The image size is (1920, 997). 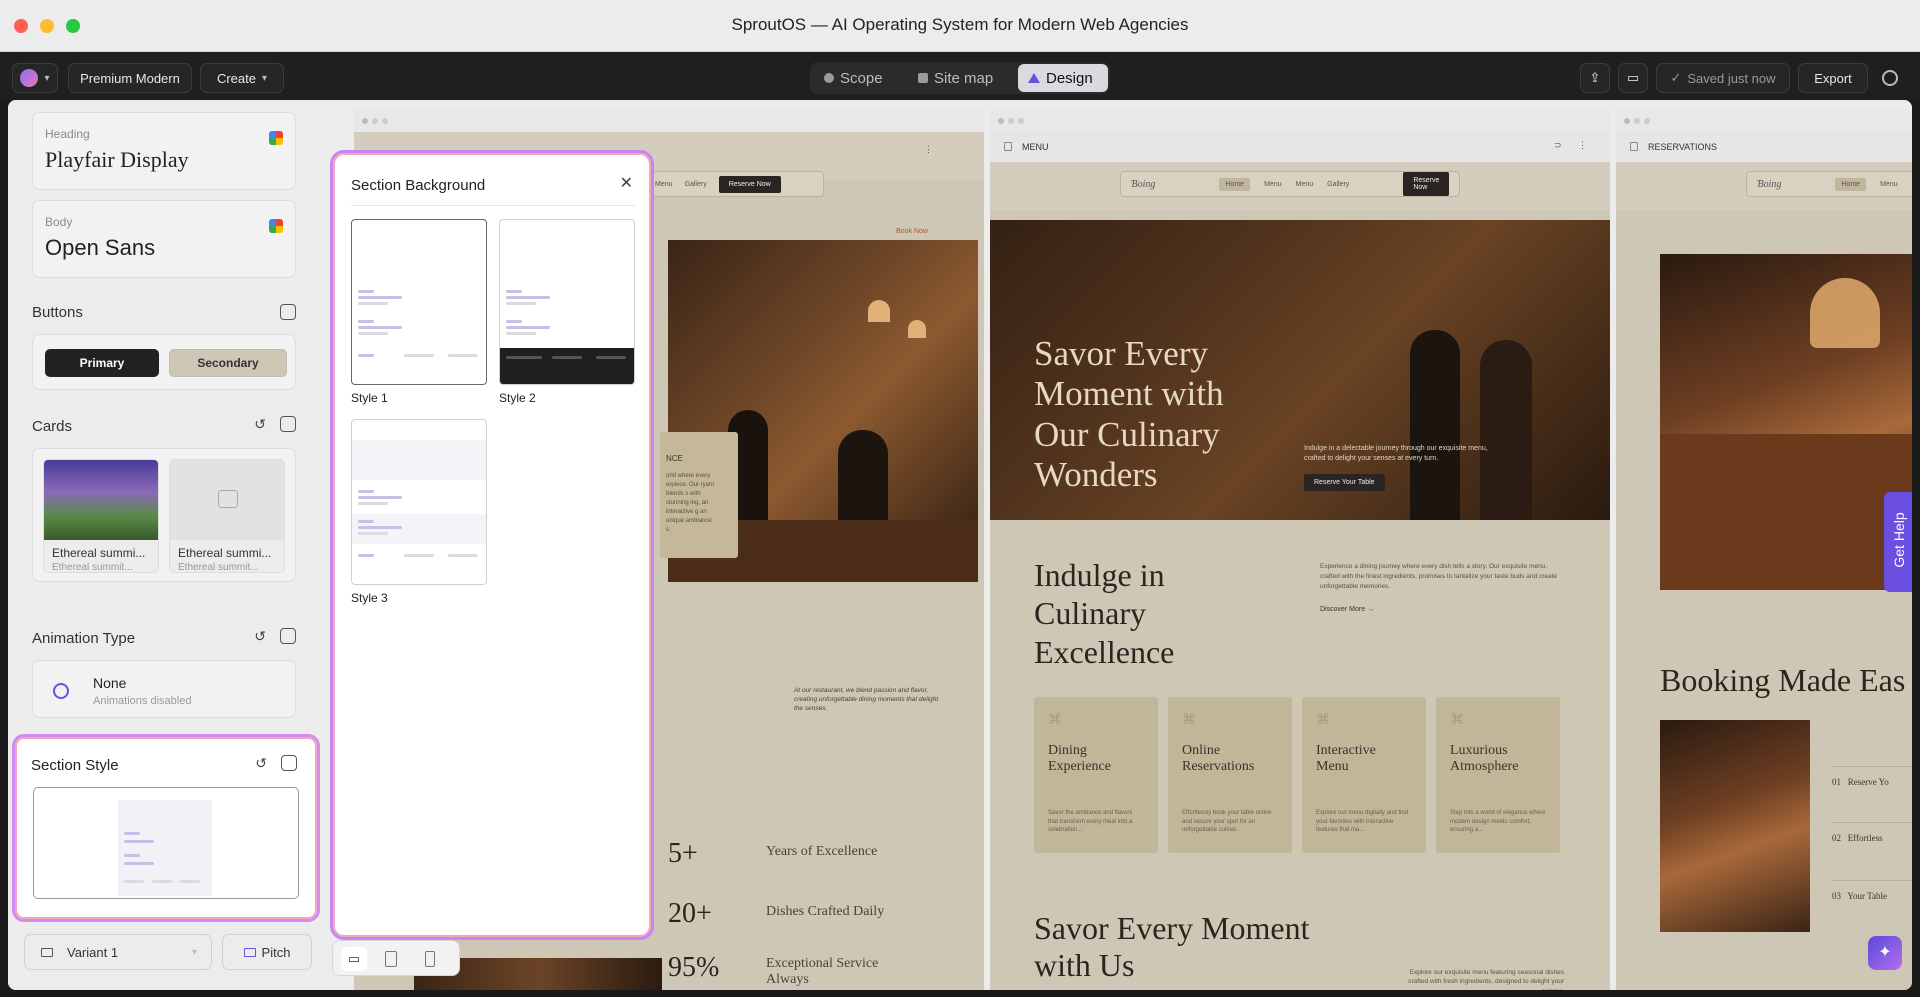 I want to click on user-status-icon, so click(x=1890, y=78).